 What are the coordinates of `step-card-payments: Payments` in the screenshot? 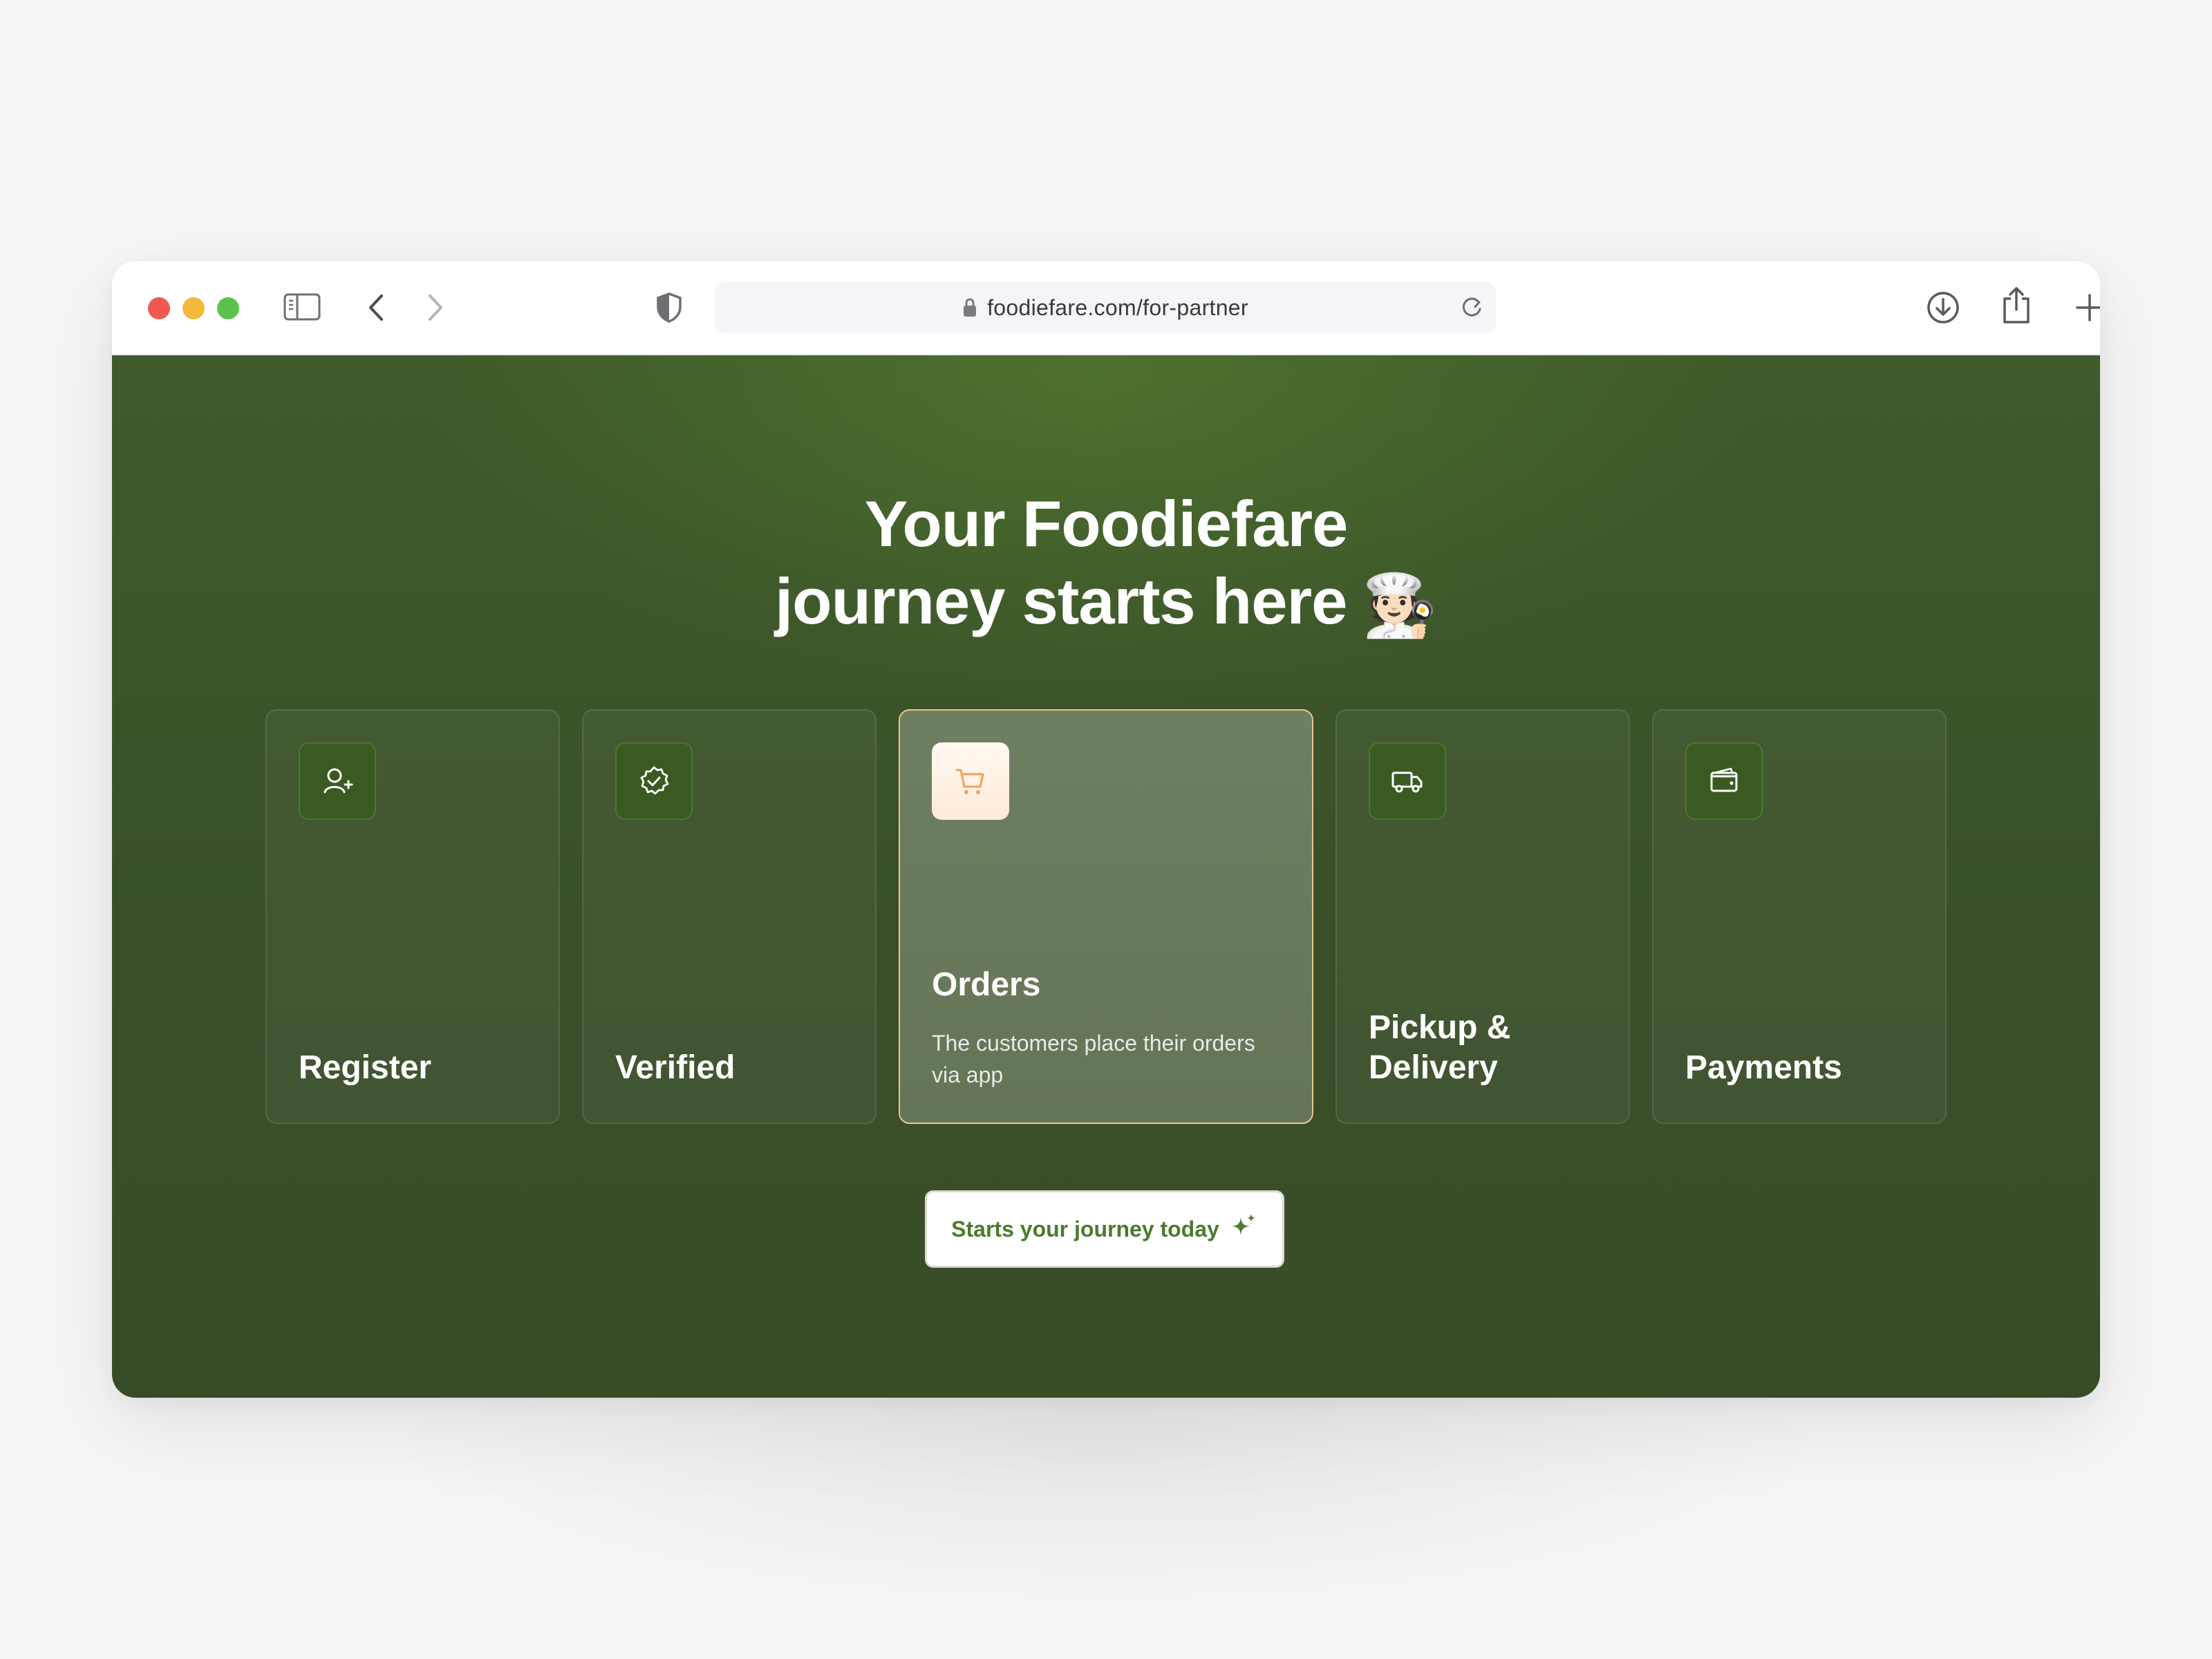 It's located at (1799, 917).